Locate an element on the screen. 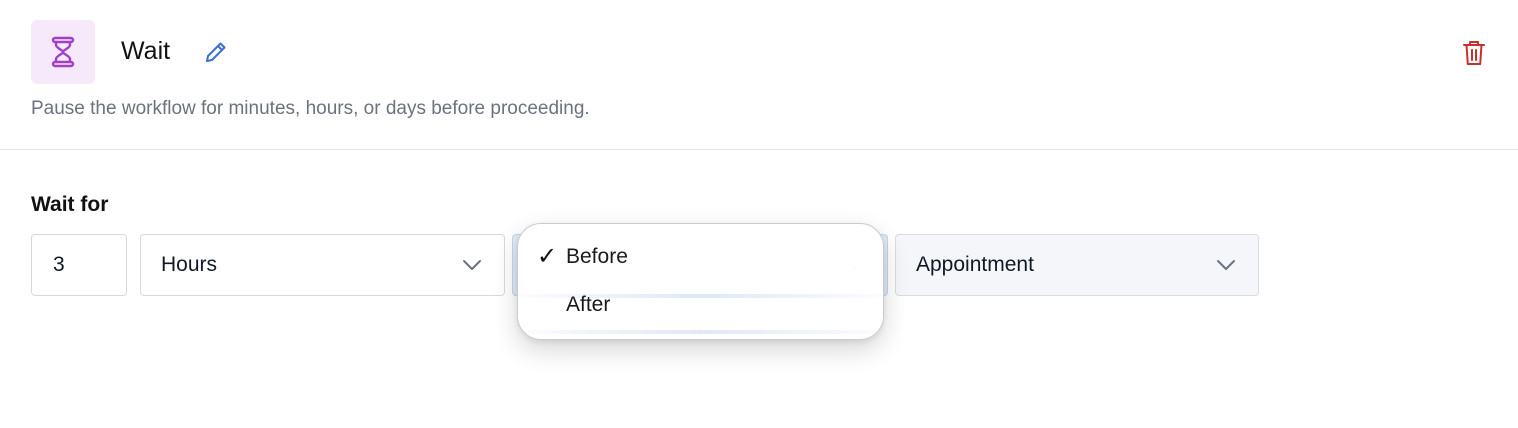 The width and height of the screenshot is (1518, 428). checkmark-icon: ✓ is located at coordinates (547, 256).